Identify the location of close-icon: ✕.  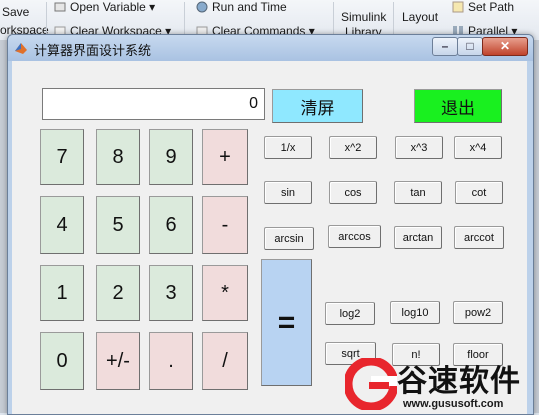
(505, 46).